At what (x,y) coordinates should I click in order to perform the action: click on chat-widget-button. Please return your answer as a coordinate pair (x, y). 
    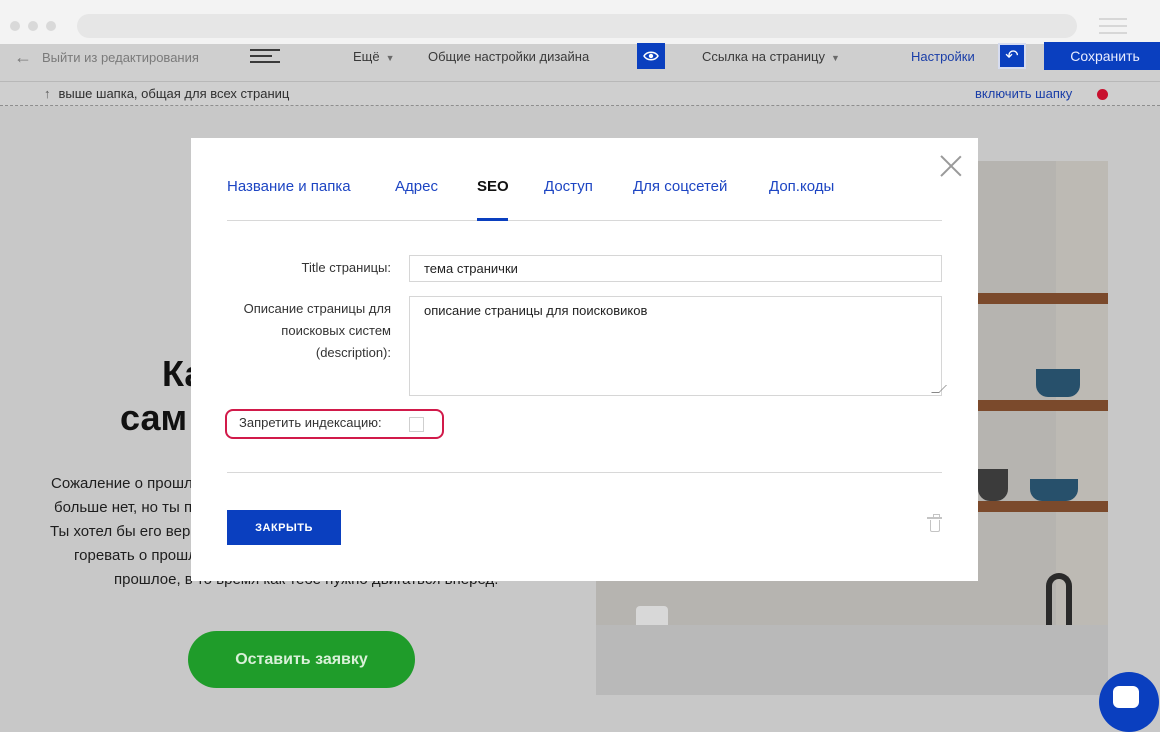
    Looking at the image, I should click on (1129, 702).